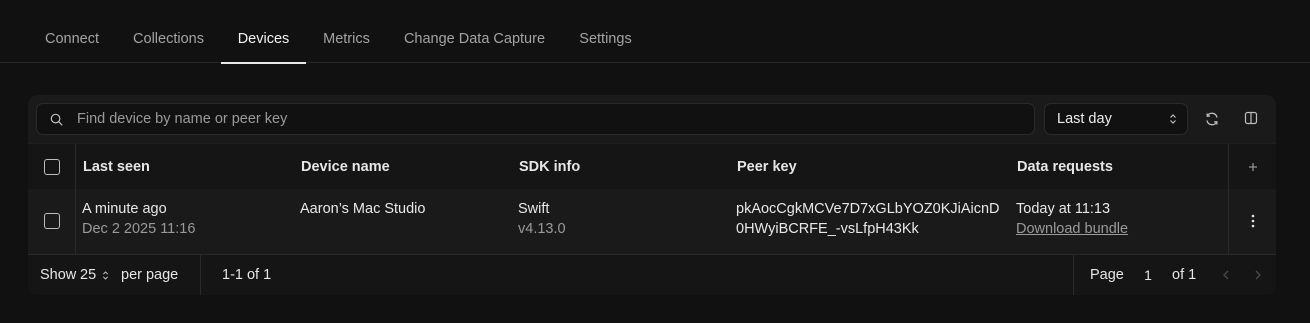 The width and height of the screenshot is (1310, 323). What do you see at coordinates (474, 31) in the screenshot?
I see `tab-change-data-capture: Change Data Capture` at bounding box center [474, 31].